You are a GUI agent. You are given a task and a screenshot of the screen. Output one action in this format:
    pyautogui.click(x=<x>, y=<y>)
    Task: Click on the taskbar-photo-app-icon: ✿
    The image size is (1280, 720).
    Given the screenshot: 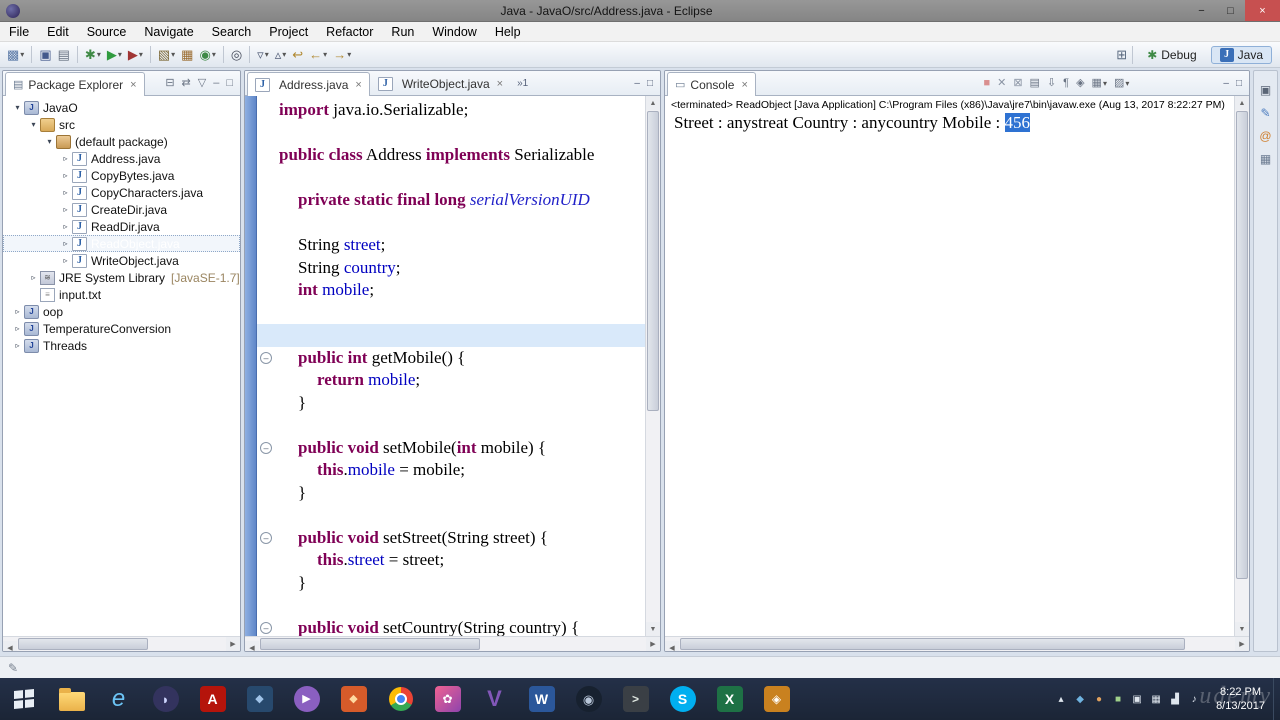 What is the action you would take?
    pyautogui.click(x=447, y=699)
    